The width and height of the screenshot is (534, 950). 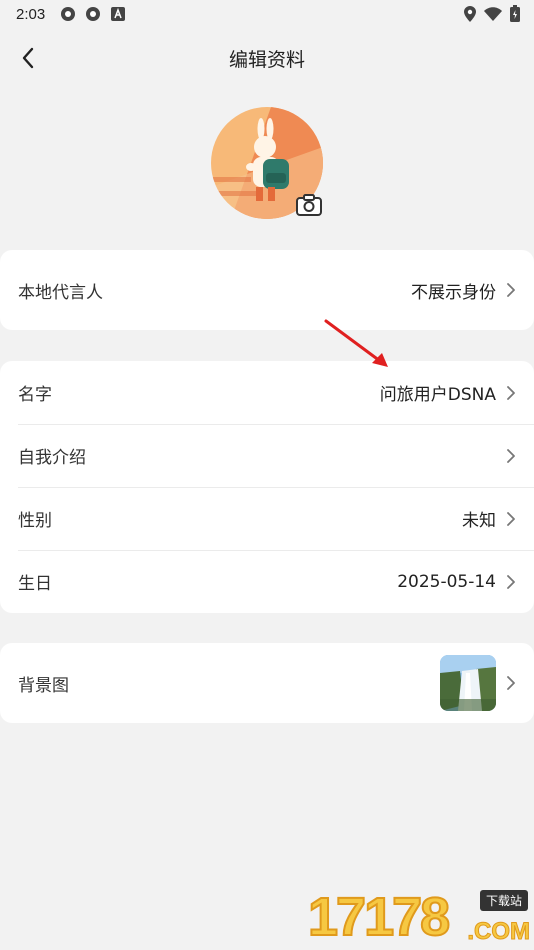 What do you see at coordinates (309, 205) in the screenshot?
I see `camera-icon` at bounding box center [309, 205].